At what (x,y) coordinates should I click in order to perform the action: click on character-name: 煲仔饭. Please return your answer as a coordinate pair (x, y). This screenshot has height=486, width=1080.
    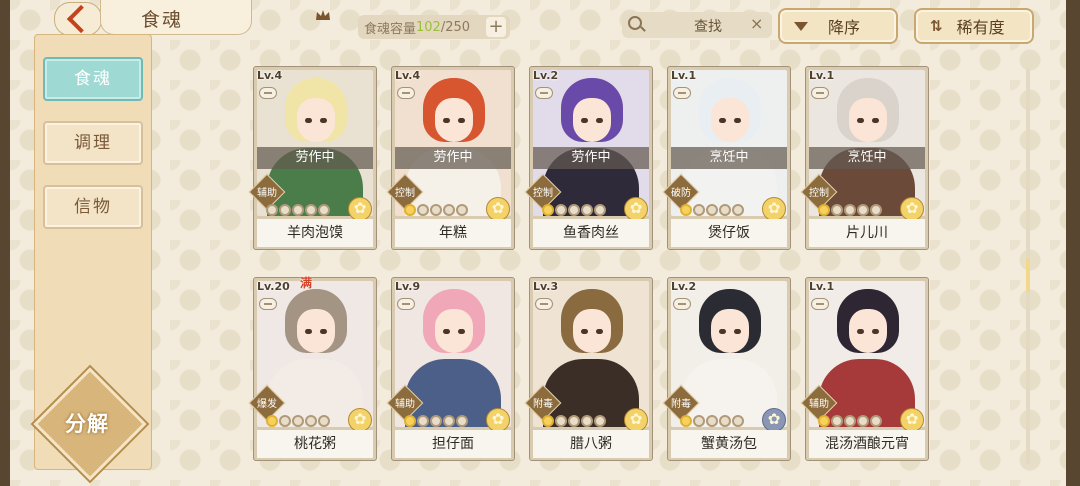
    Looking at the image, I should click on (729, 233).